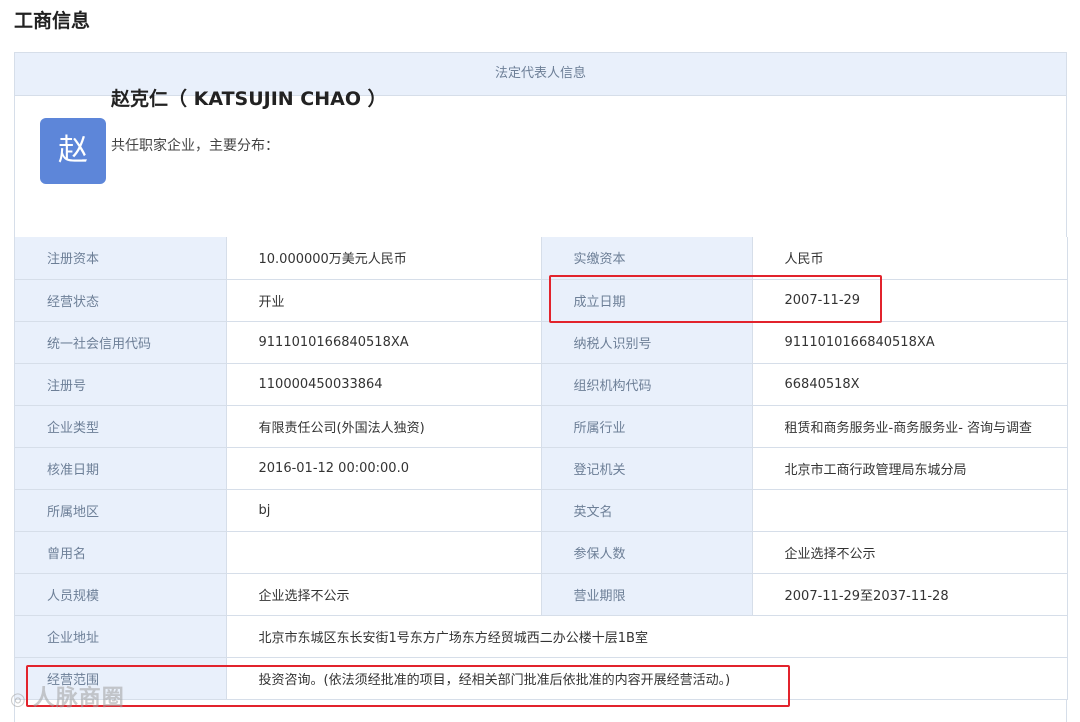 The width and height of the screenshot is (1080, 722). I want to click on field-value: 开业, so click(383, 300).